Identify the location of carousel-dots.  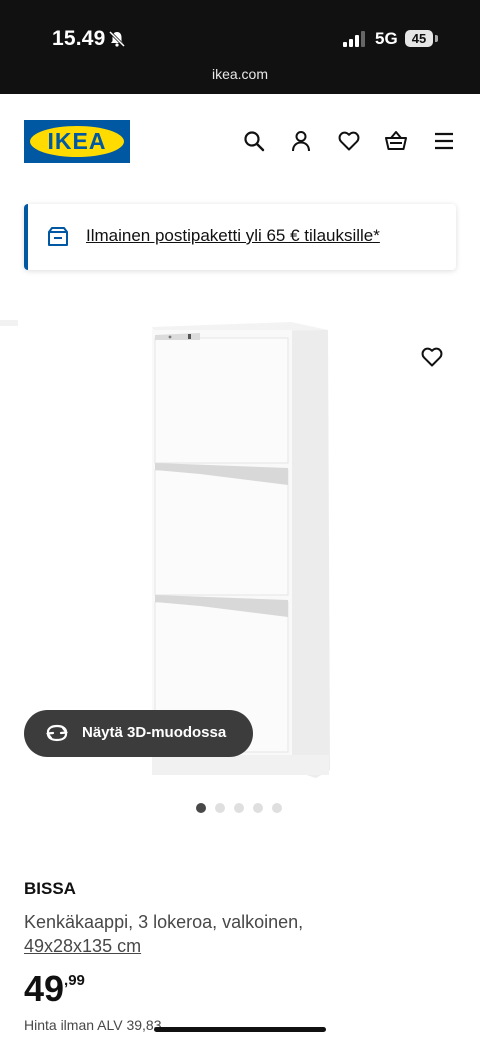
(239, 808).